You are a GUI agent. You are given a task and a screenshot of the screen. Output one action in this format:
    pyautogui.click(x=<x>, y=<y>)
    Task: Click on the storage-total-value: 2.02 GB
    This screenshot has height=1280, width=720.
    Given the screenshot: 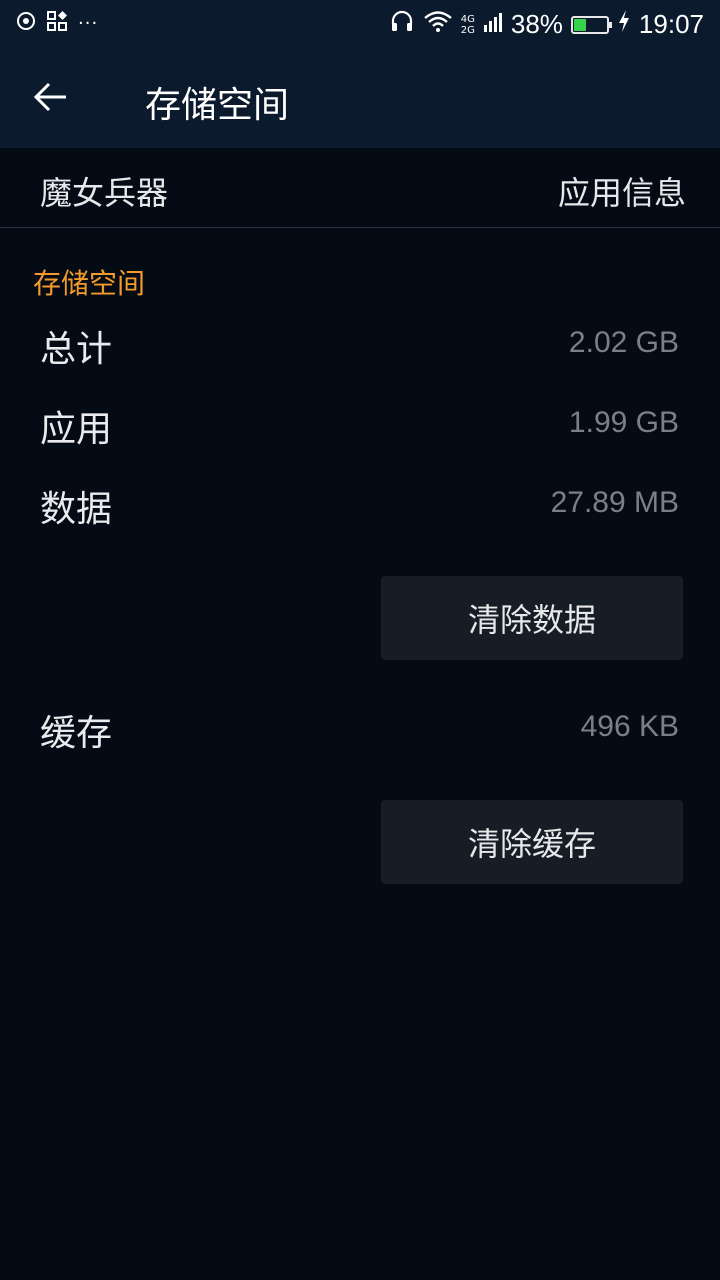 What is the action you would take?
    pyautogui.click(x=623, y=342)
    